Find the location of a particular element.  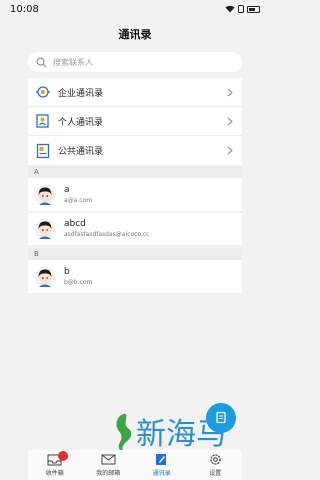

public-contacts-item: 公共通讯录 is located at coordinates (135, 150).